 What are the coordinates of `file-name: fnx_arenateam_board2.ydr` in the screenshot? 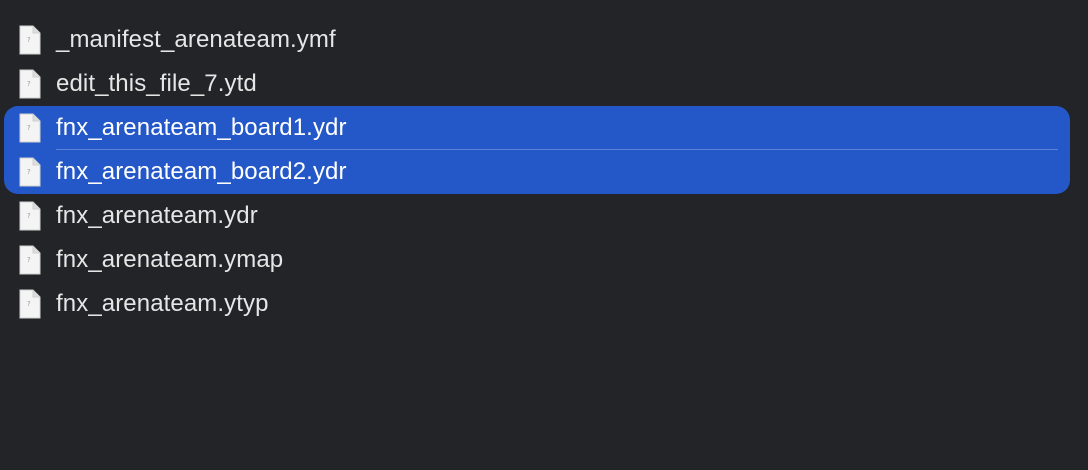 It's located at (201, 171).